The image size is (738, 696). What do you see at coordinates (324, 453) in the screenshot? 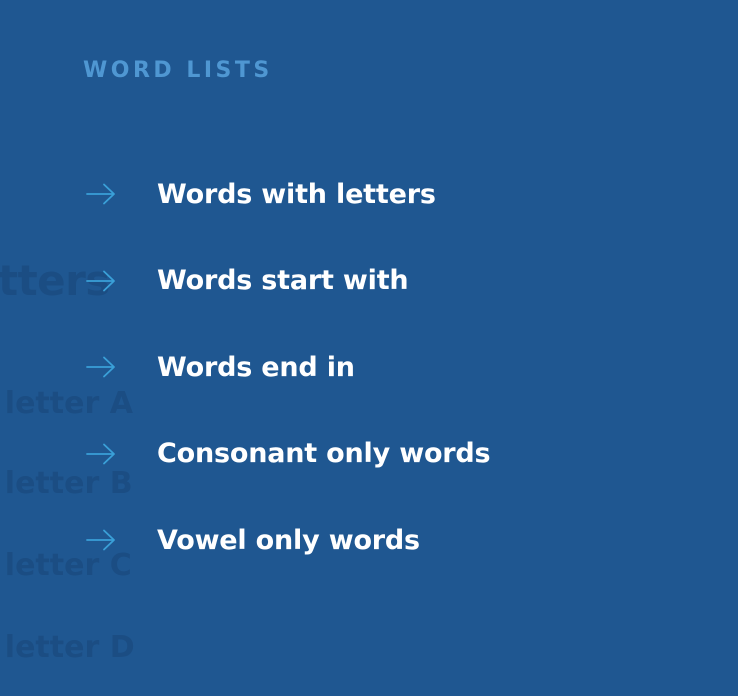
I see `word-list-label: Consonant only words` at bounding box center [324, 453].